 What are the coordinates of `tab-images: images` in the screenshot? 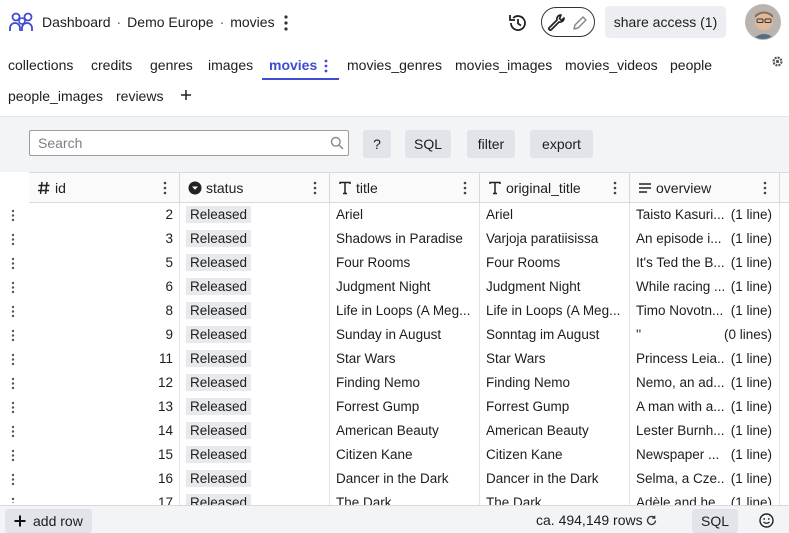 It's located at (230, 65).